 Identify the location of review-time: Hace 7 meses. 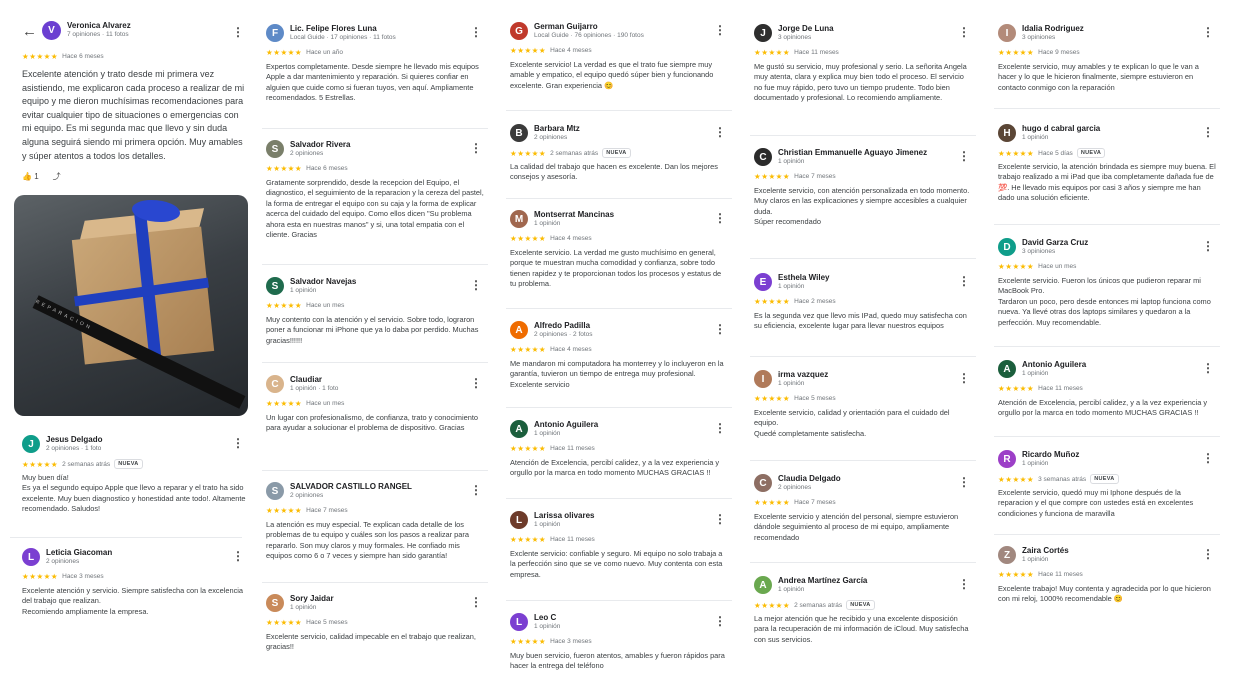
(815, 502).